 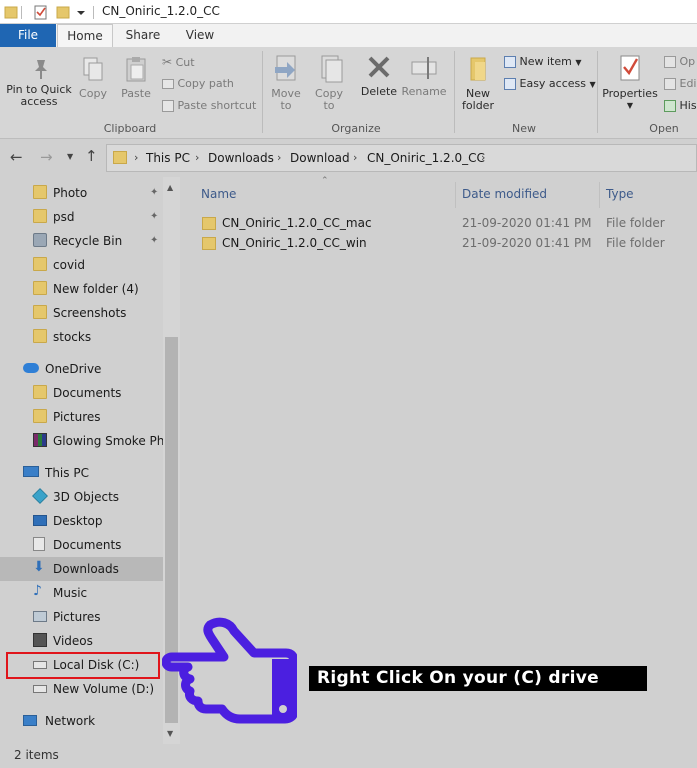 I want to click on move-to-button: Move to, so click(x=287, y=82).